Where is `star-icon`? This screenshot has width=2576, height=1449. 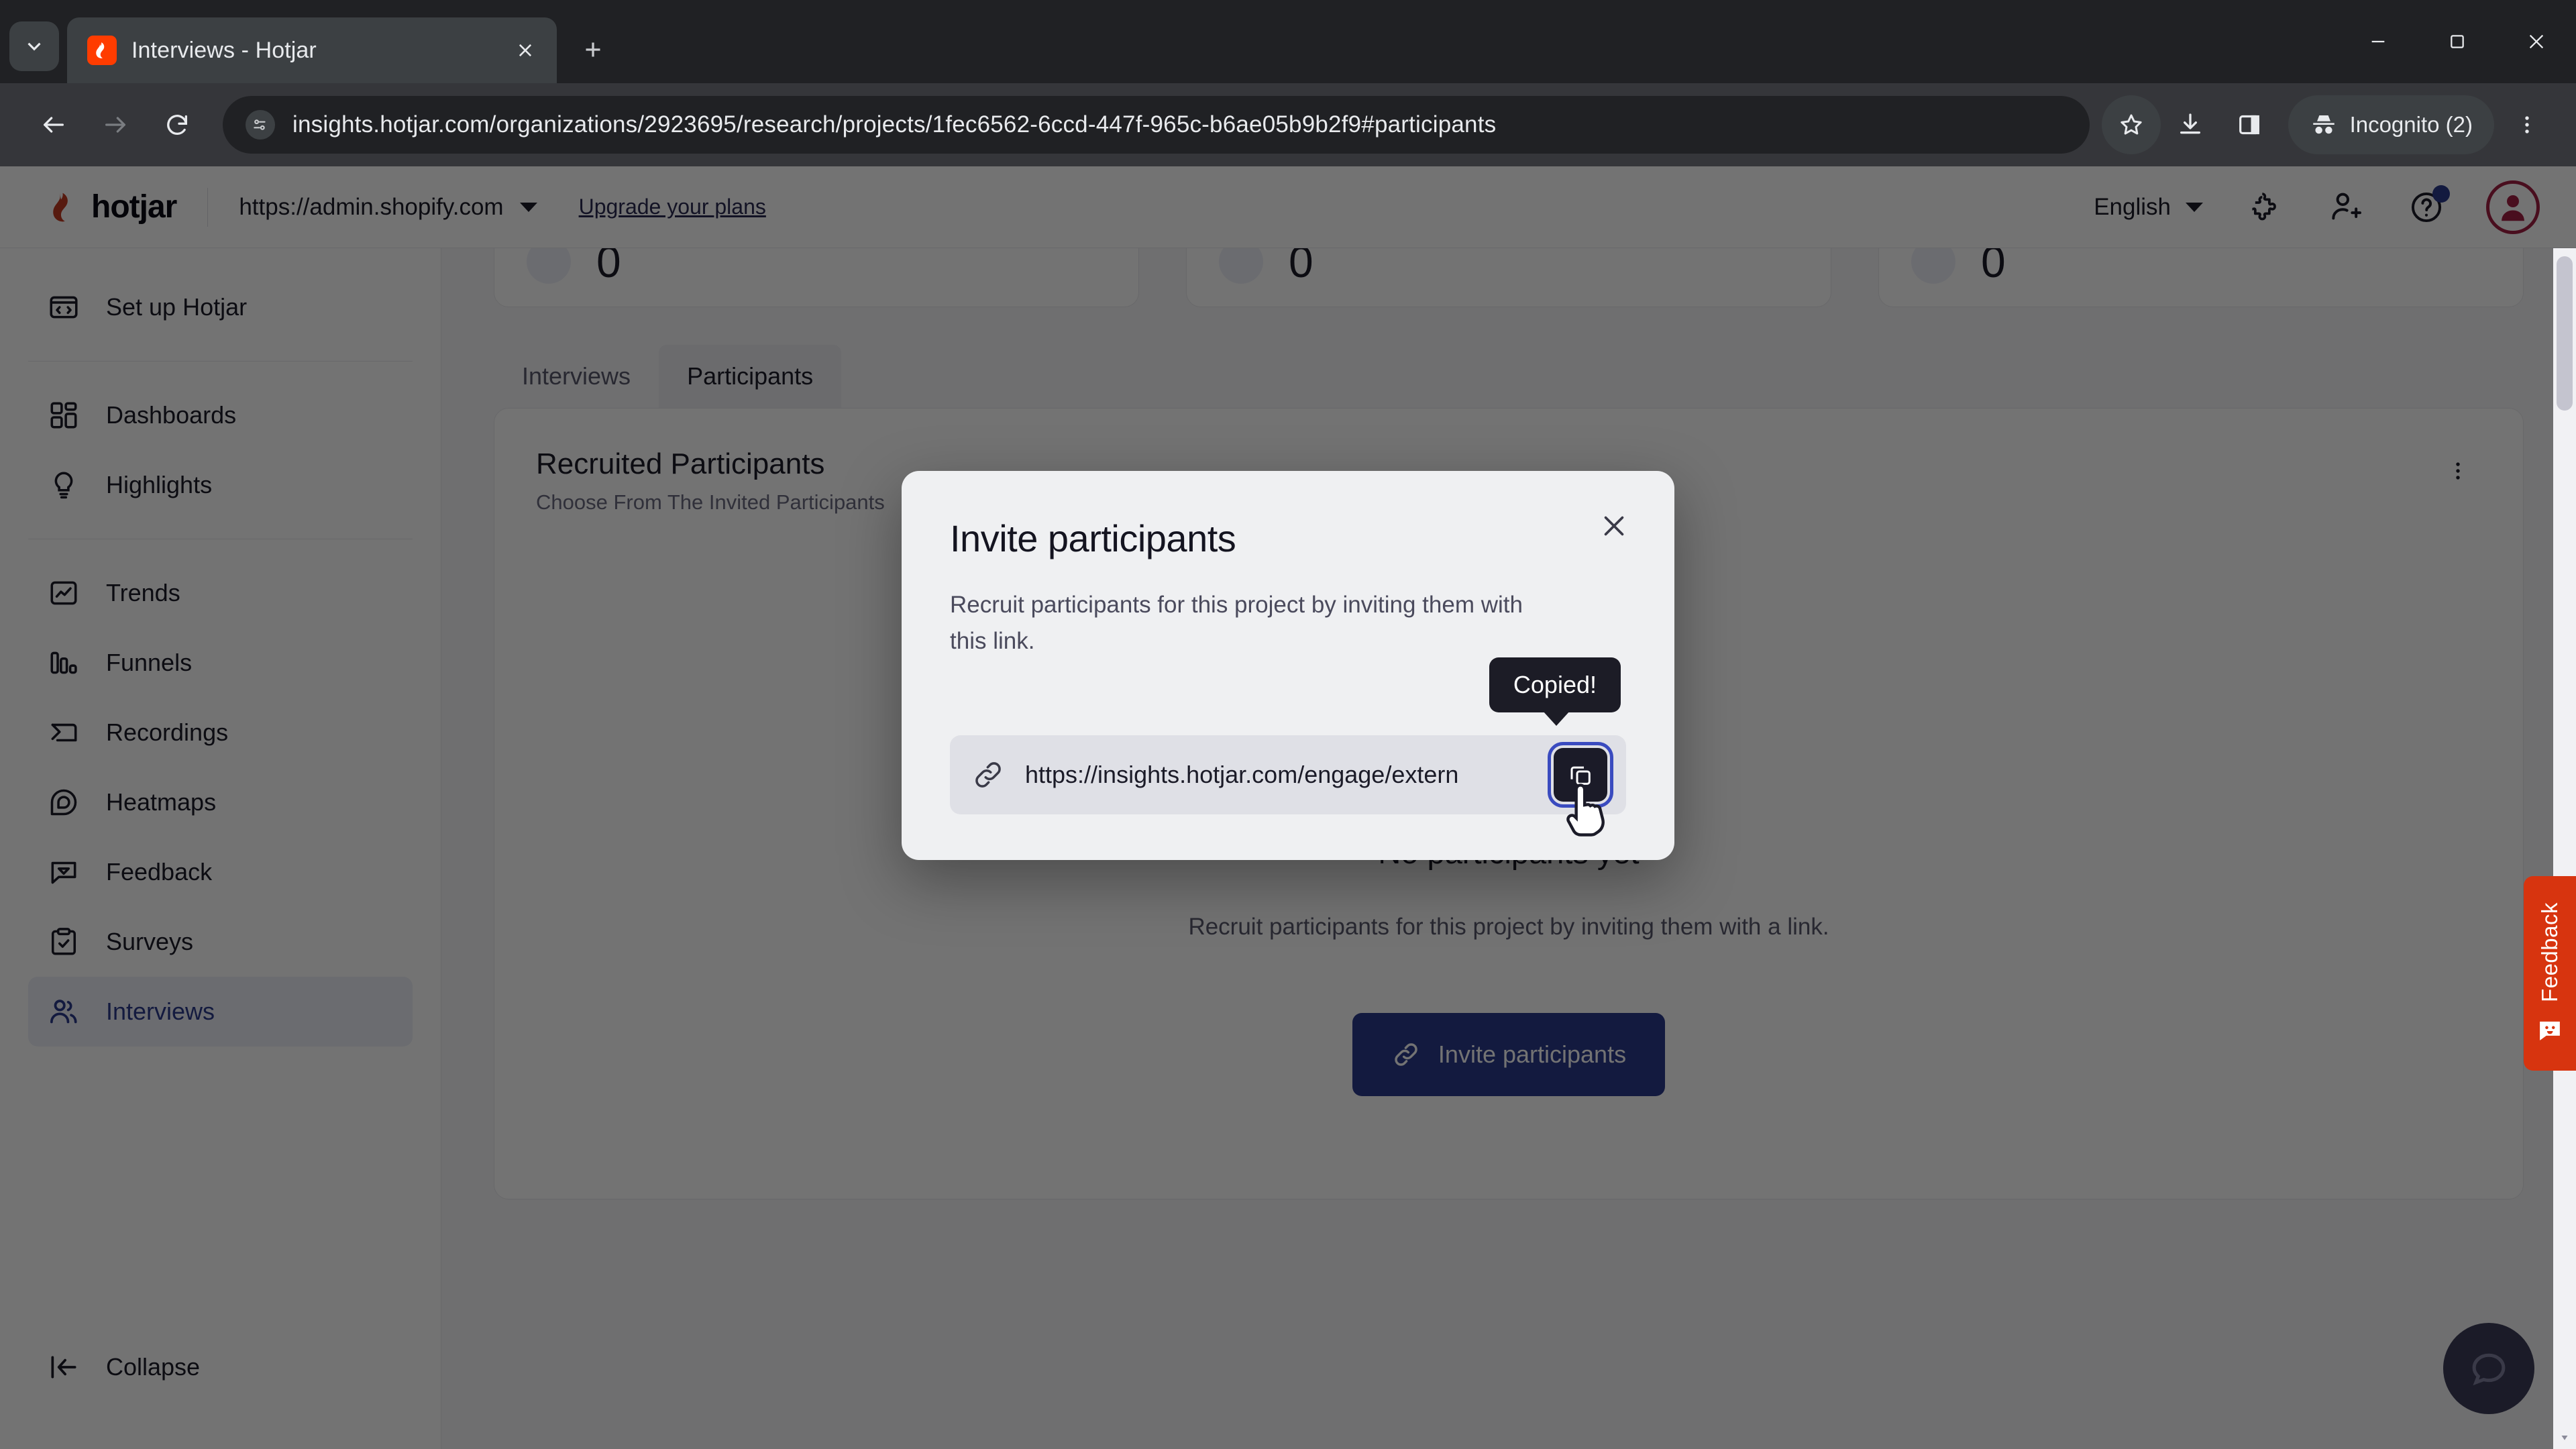
star-icon is located at coordinates (2131, 124).